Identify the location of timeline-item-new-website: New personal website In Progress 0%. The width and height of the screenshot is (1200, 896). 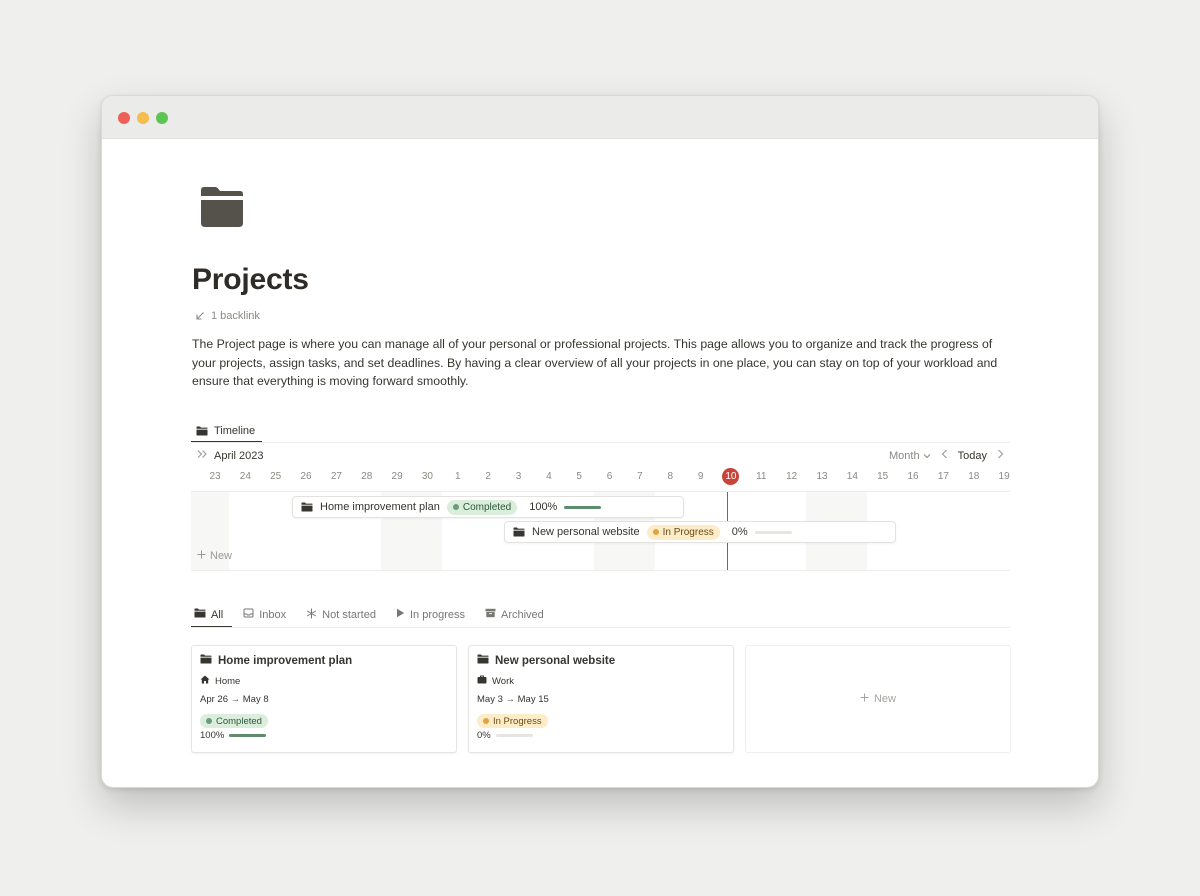
(700, 532).